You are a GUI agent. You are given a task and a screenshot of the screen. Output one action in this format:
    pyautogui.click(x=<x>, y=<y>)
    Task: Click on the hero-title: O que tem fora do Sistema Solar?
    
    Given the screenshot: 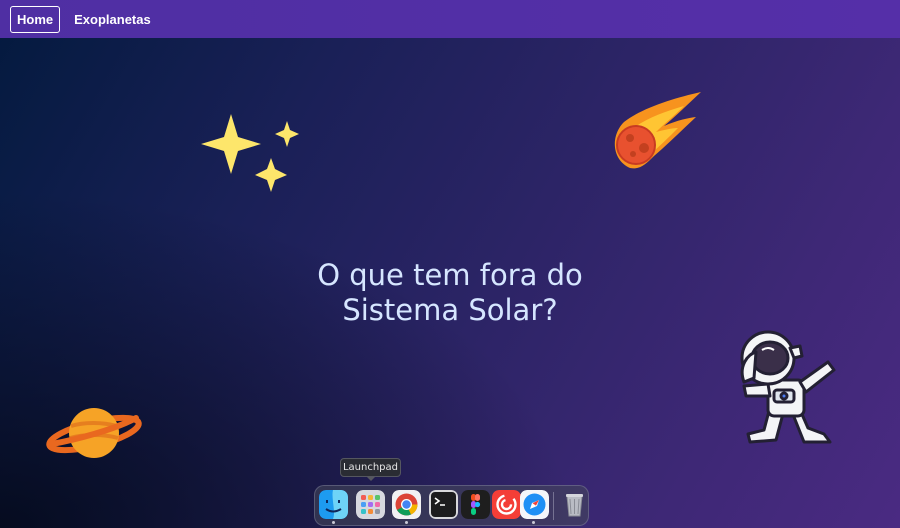 What is the action you would take?
    pyautogui.click(x=450, y=293)
    